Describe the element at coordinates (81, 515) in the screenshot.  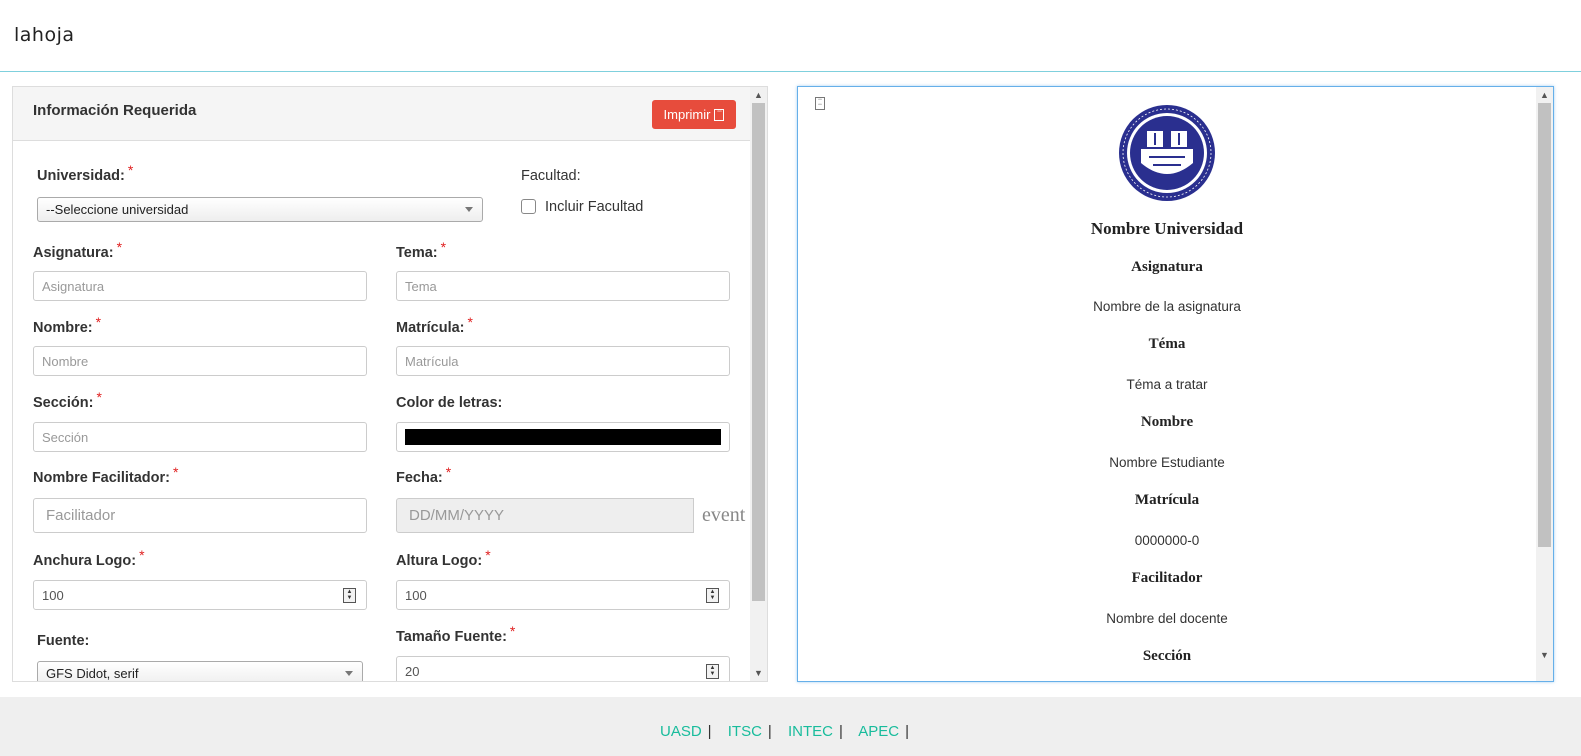
I see `facilitador-placeholder: Facilitador` at that location.